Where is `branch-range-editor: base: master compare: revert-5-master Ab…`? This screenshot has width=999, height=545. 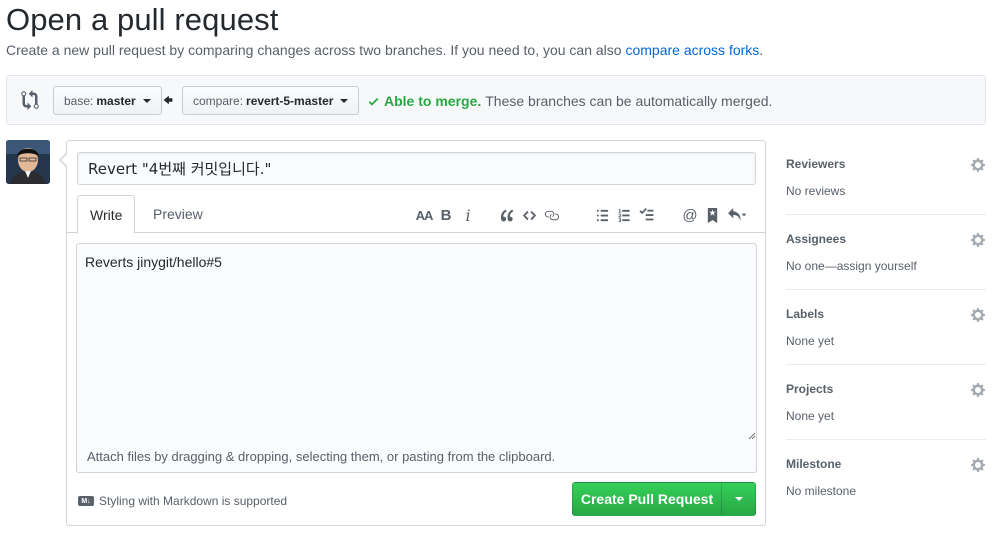
branch-range-editor: base: master compare: revert-5-master Ab… is located at coordinates (496, 100).